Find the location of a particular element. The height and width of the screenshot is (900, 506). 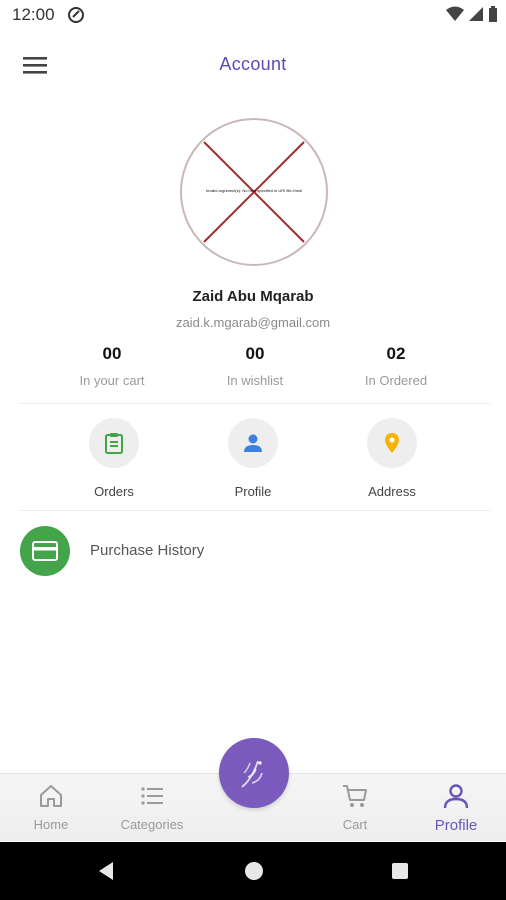

purchase-history-icon-circle is located at coordinates (45, 551).